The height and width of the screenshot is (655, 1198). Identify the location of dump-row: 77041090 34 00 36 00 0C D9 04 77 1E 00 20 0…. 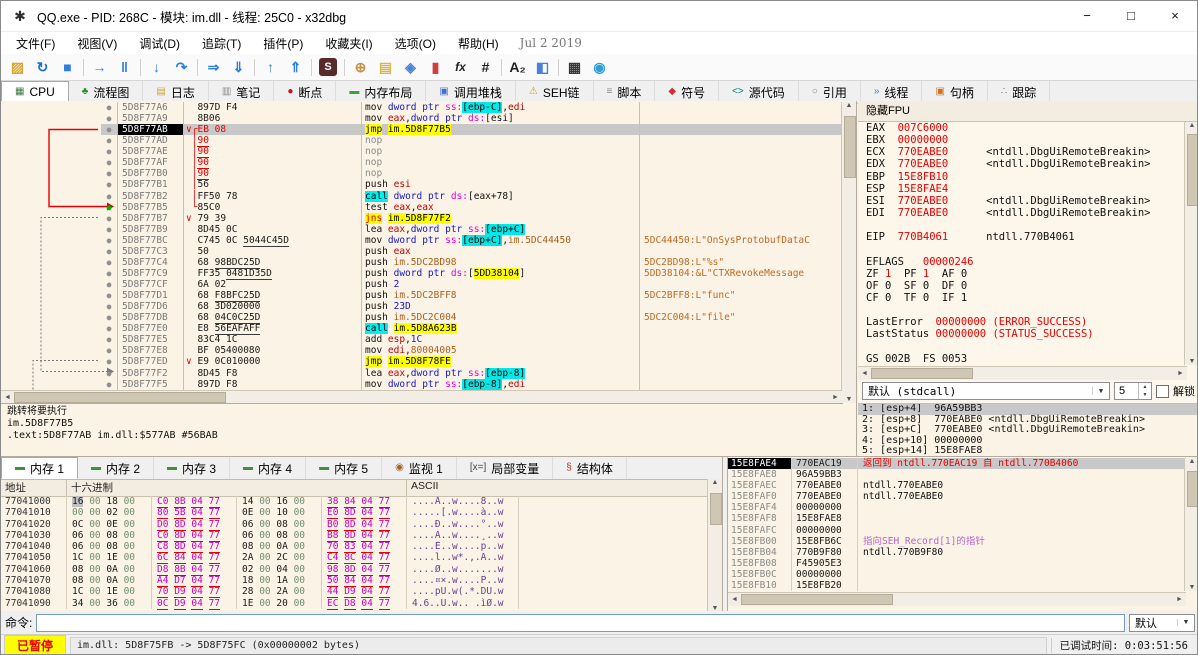
(354, 603).